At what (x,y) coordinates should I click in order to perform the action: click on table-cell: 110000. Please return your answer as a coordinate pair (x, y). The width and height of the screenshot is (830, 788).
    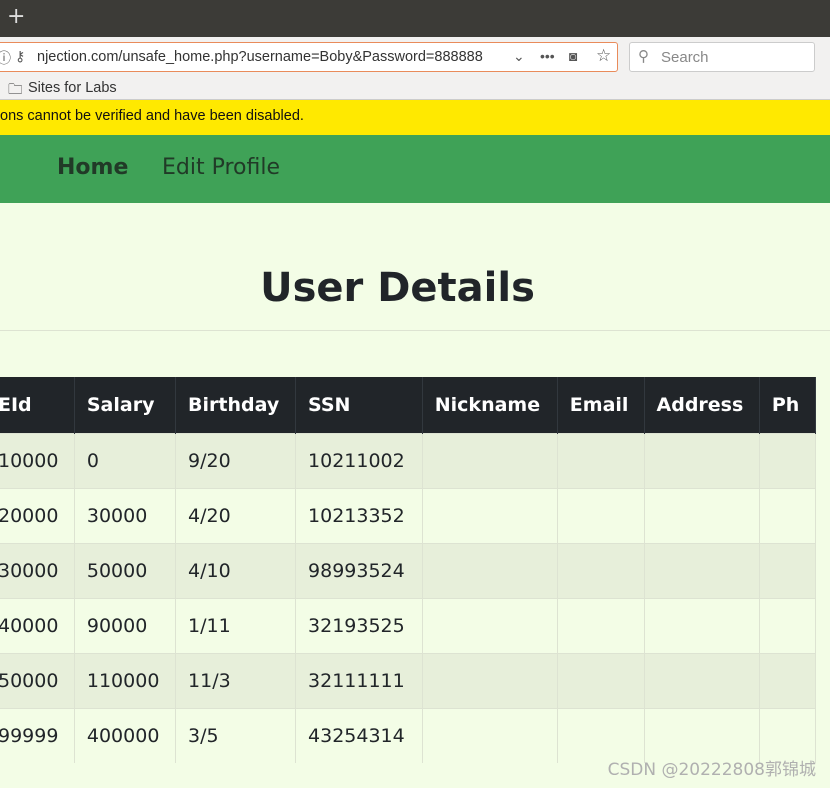
    Looking at the image, I should click on (125, 680).